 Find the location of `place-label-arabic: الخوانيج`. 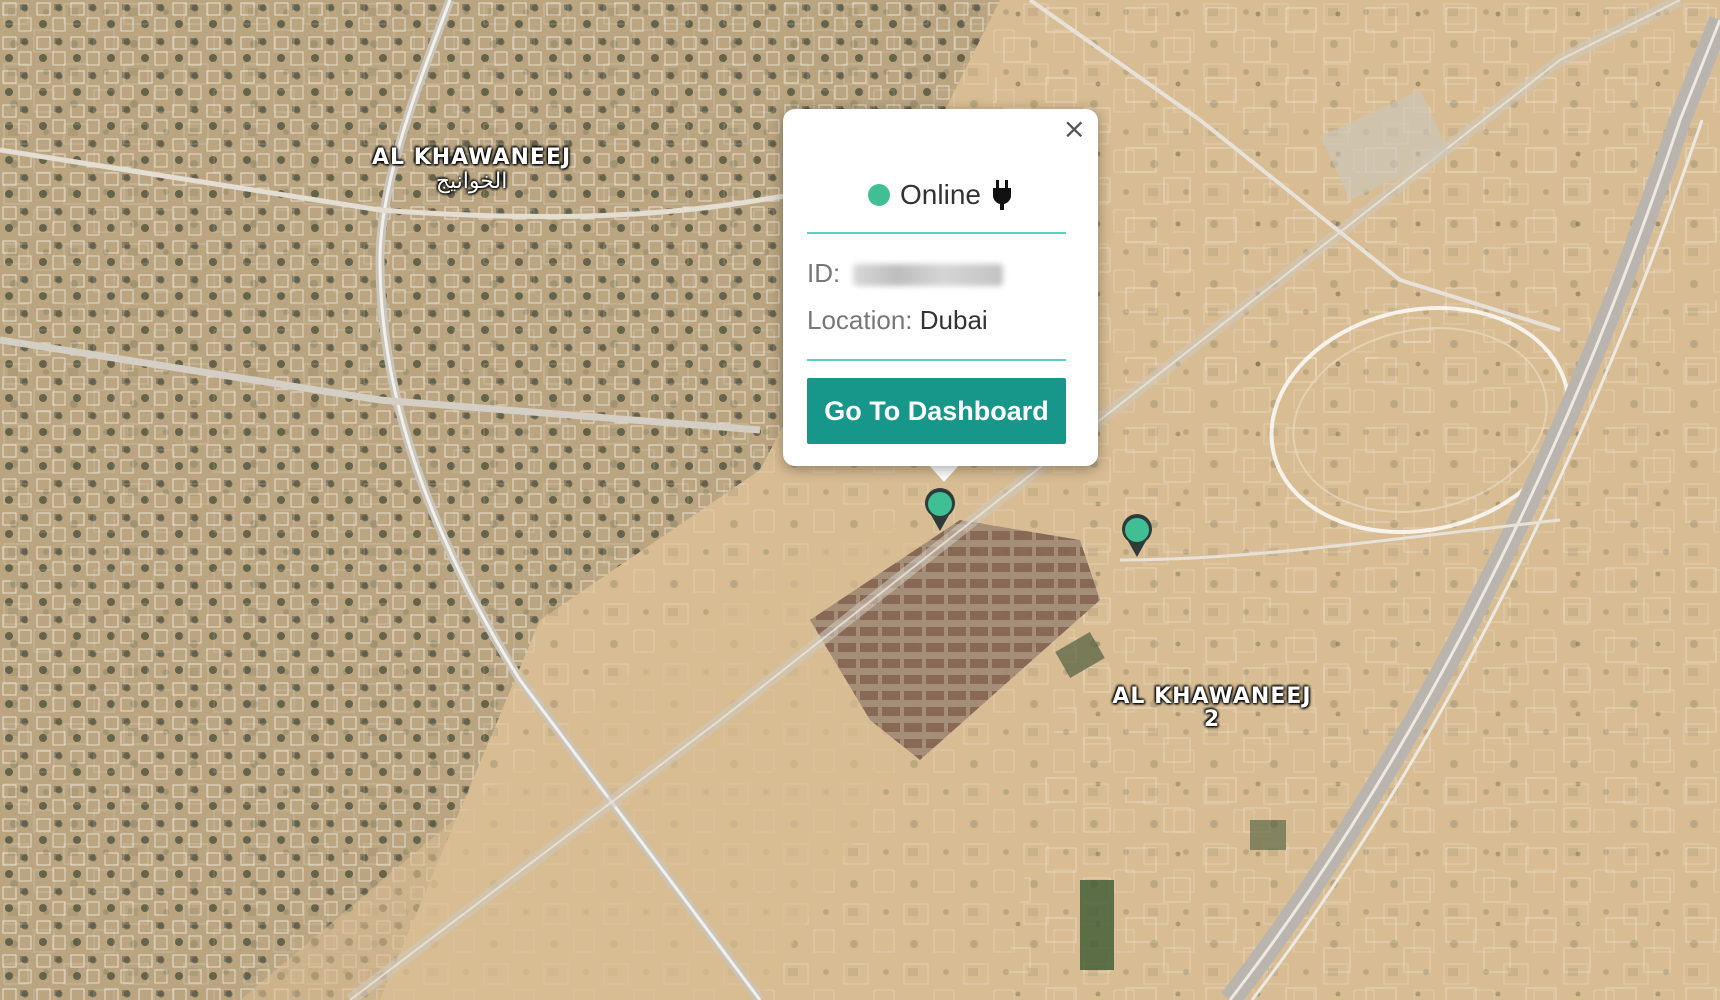

place-label-arabic: الخوانيج is located at coordinates (471, 181).